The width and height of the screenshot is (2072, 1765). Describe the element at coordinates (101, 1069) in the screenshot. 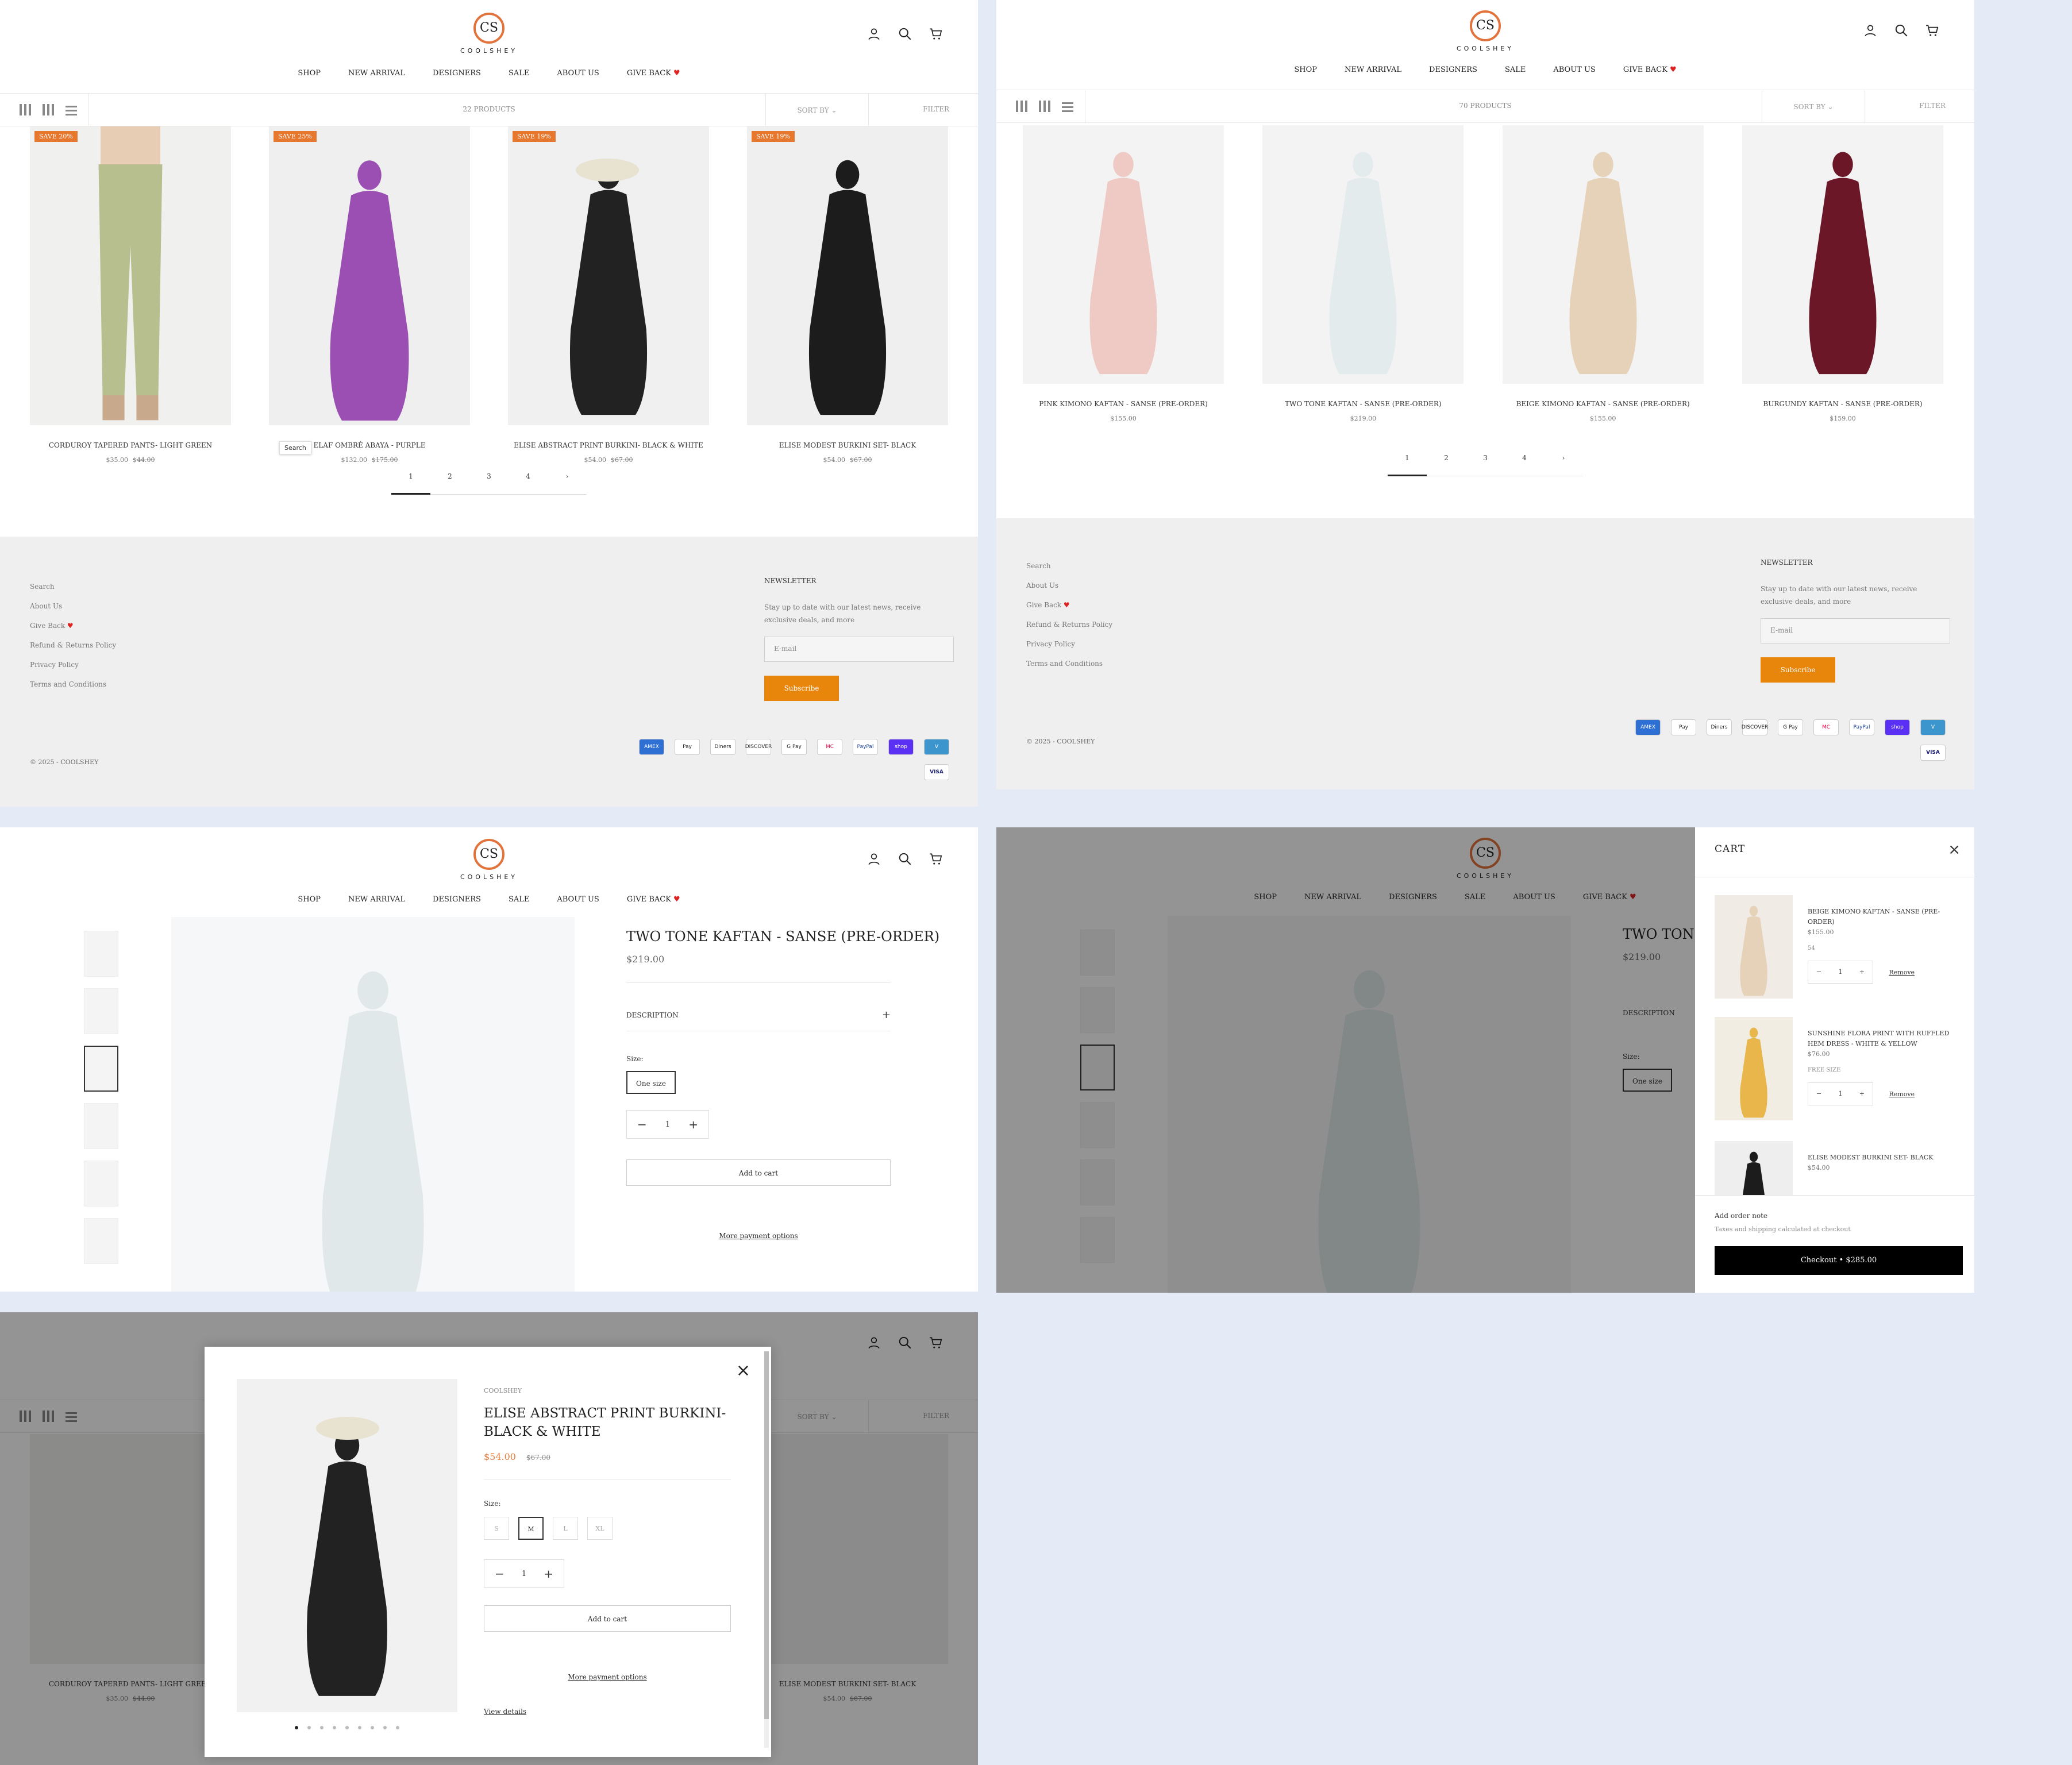

I see `thumbnail-selected` at that location.